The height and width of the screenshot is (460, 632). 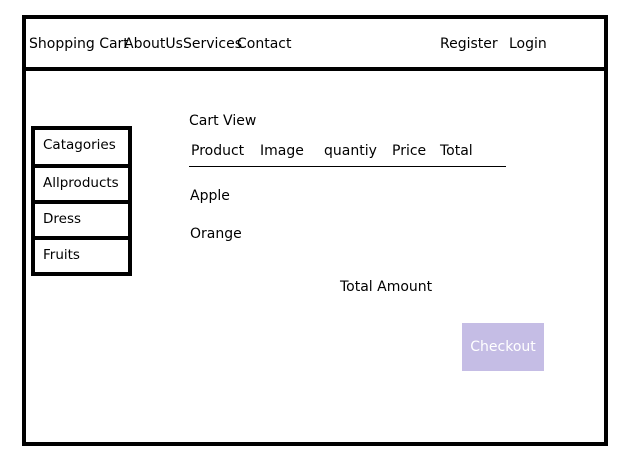 What do you see at coordinates (212, 44) in the screenshot?
I see `nav-services: Services` at bounding box center [212, 44].